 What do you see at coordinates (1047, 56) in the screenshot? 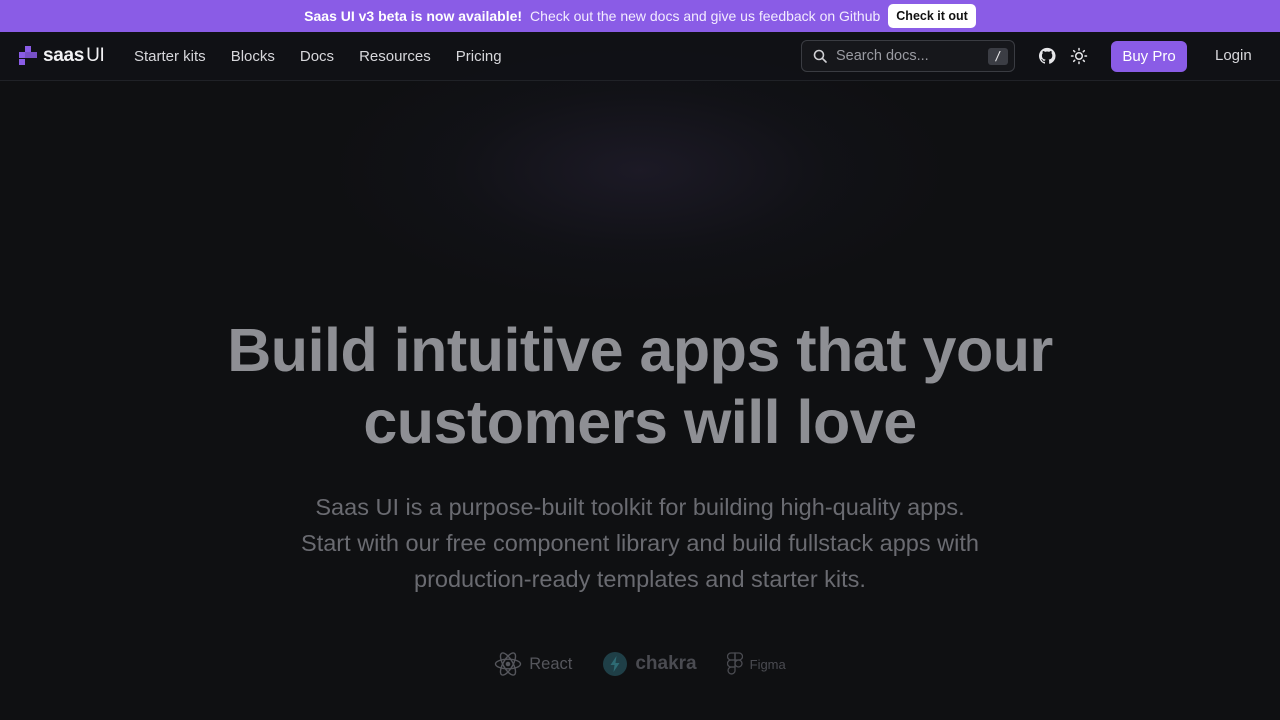
I see `github-icon` at bounding box center [1047, 56].